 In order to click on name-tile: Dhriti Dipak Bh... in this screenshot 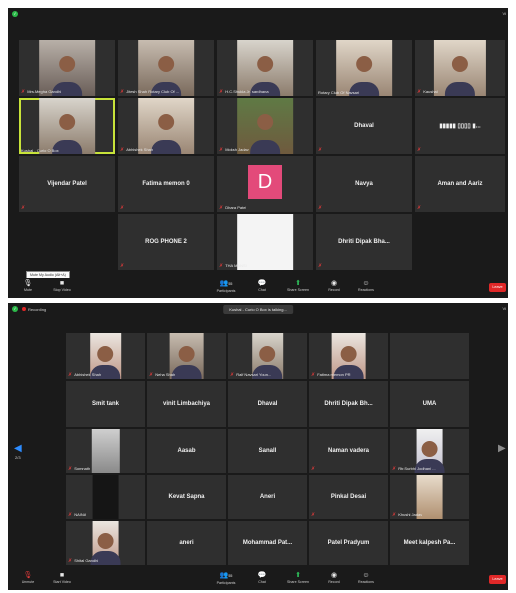, I will do `click(348, 404)`.